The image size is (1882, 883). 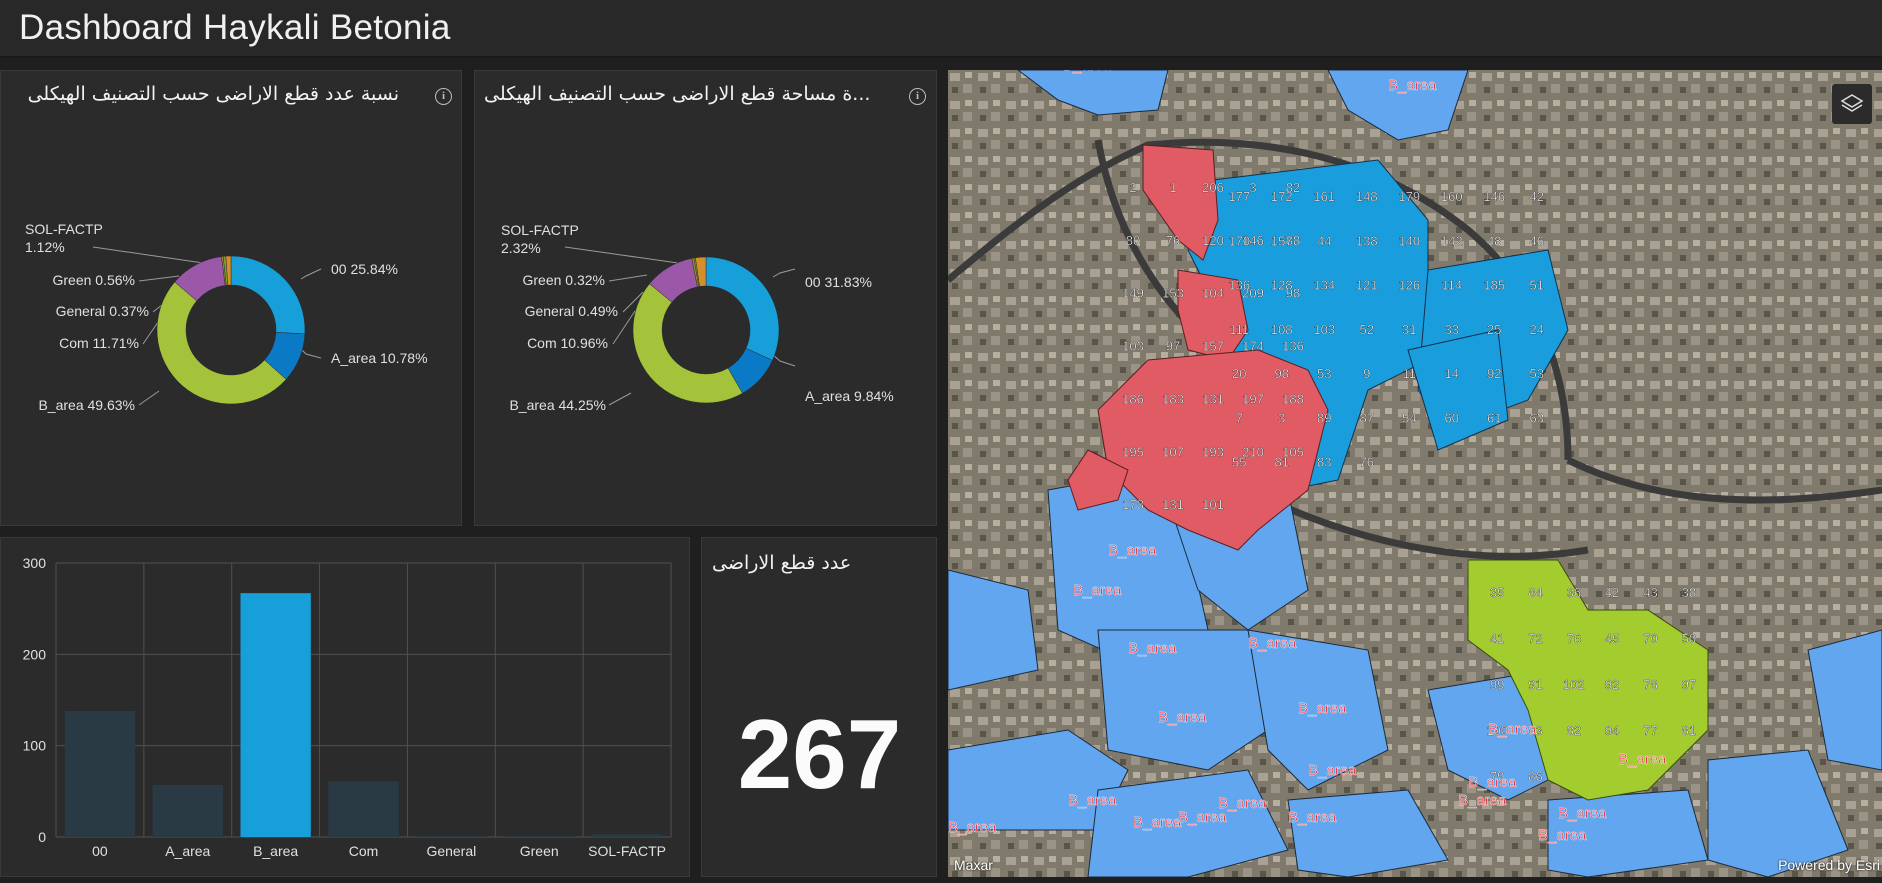 I want to click on parcel-label: 81, so click(x=1689, y=730).